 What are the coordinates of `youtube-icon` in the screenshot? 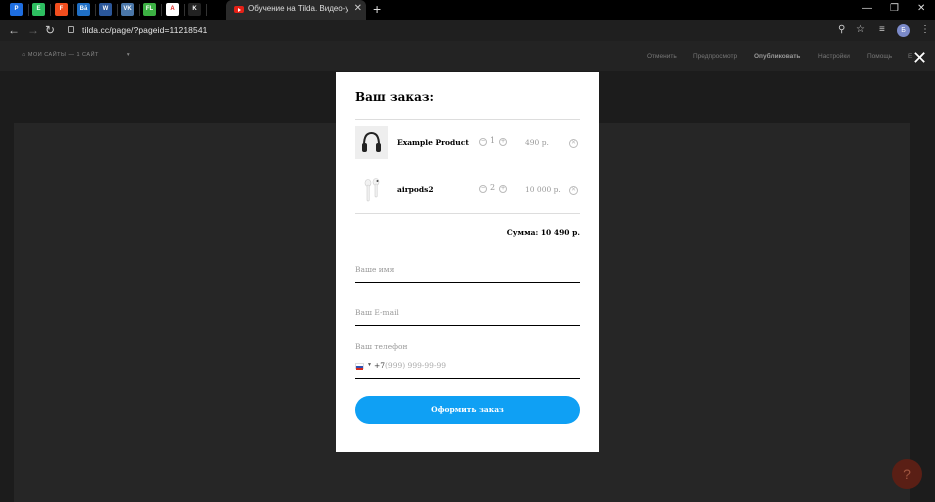 It's located at (239, 9).